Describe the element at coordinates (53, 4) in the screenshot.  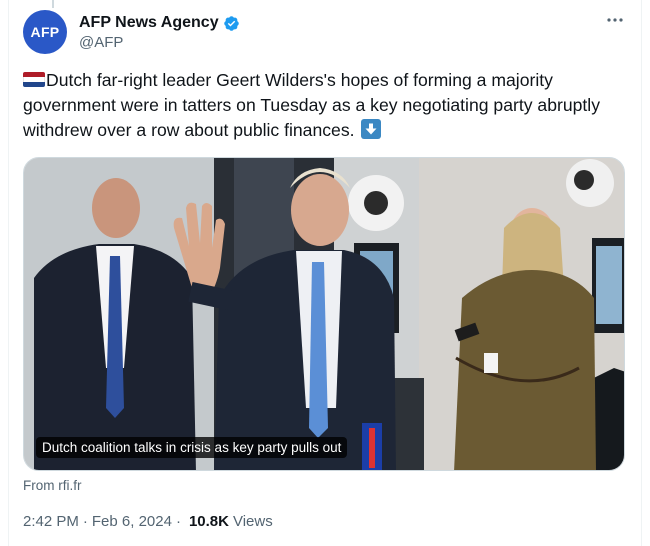
I see `thread-connector-line` at that location.